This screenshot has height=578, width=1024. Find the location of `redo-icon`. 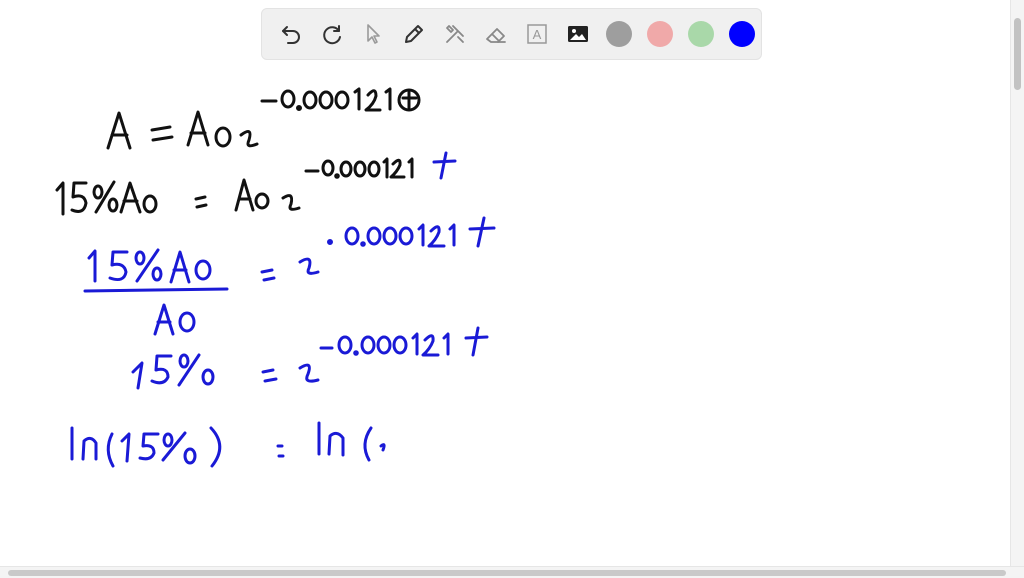

redo-icon is located at coordinates (332, 35).